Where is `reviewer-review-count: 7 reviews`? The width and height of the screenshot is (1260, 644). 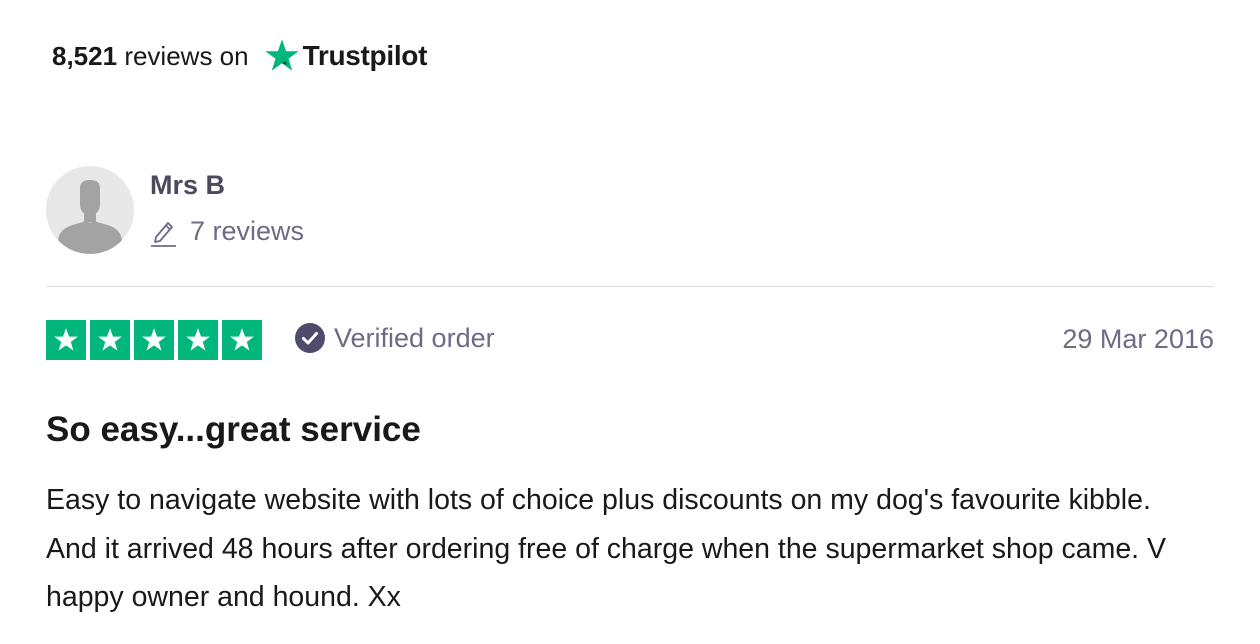 reviewer-review-count: 7 reviews is located at coordinates (247, 231).